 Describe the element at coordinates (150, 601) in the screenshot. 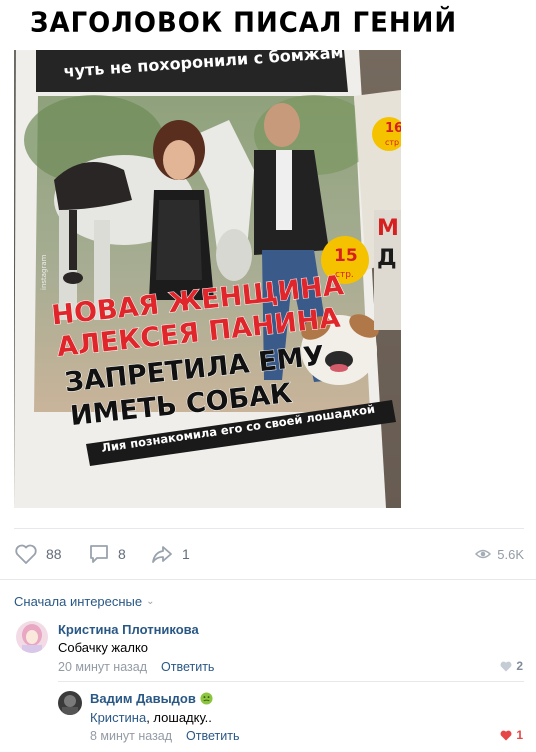

I see `chevron-down-icon: ⌄` at that location.